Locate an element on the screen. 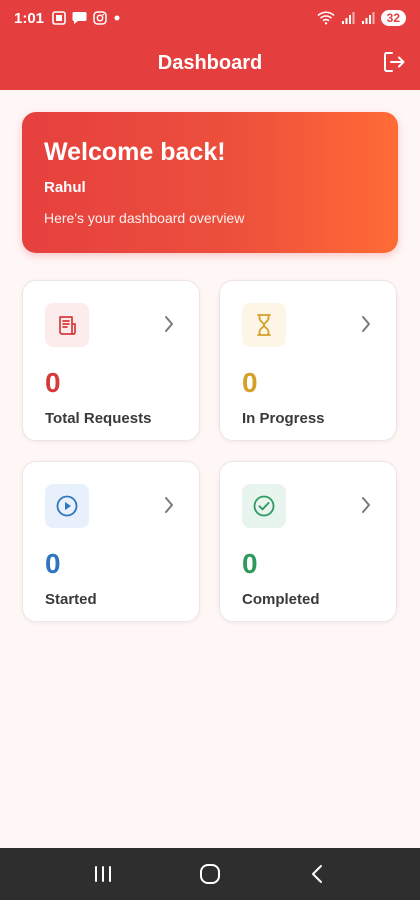  back-button is located at coordinates (317, 874).